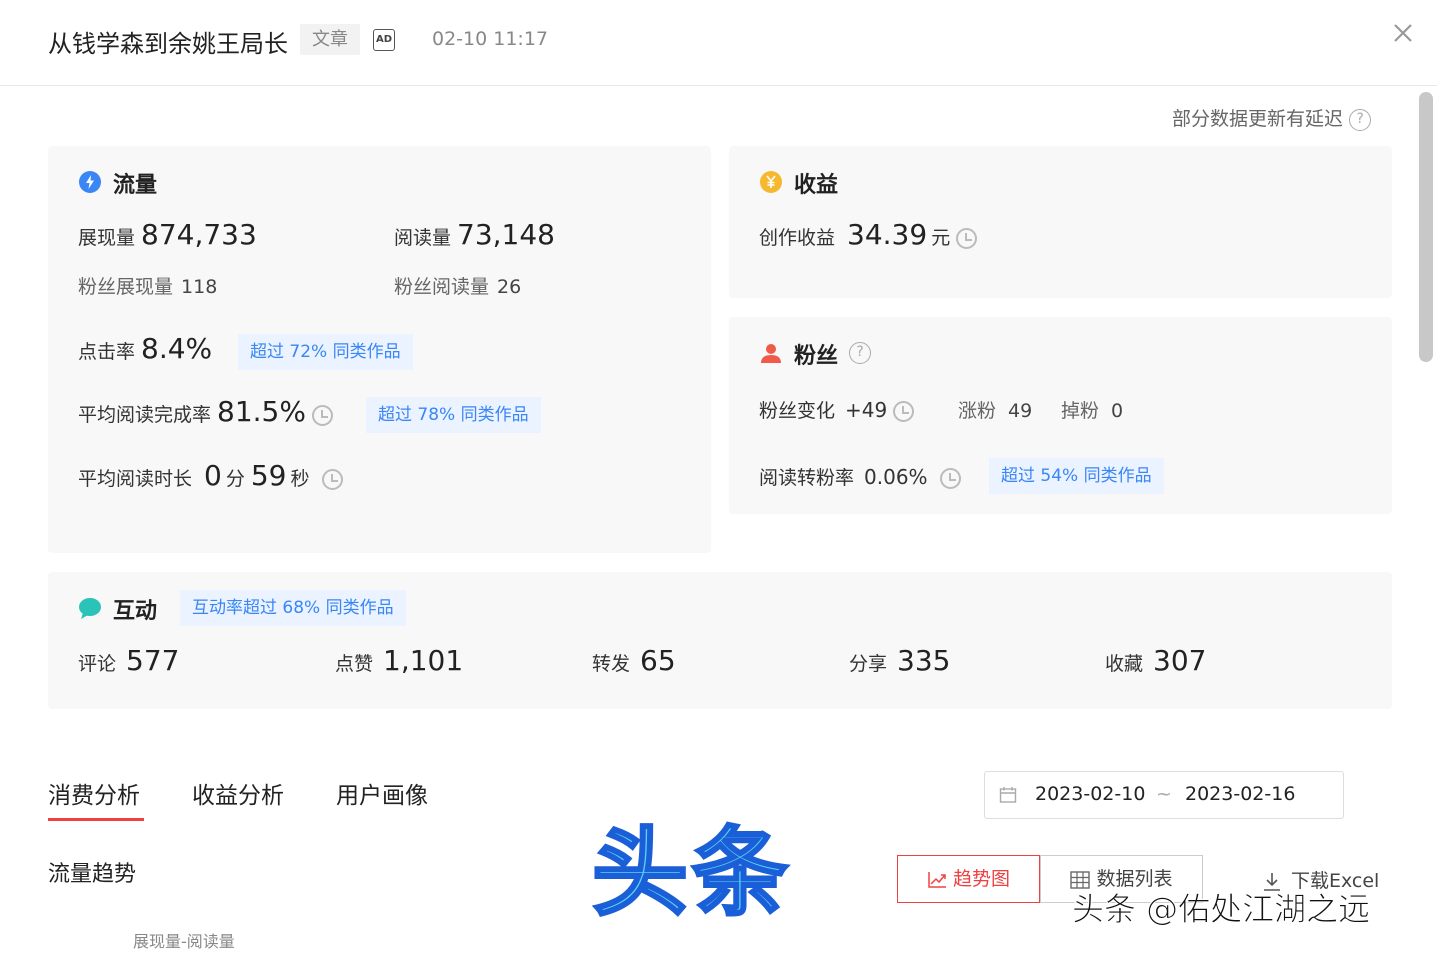  I want to click on shares: 分享 335, so click(900, 660).